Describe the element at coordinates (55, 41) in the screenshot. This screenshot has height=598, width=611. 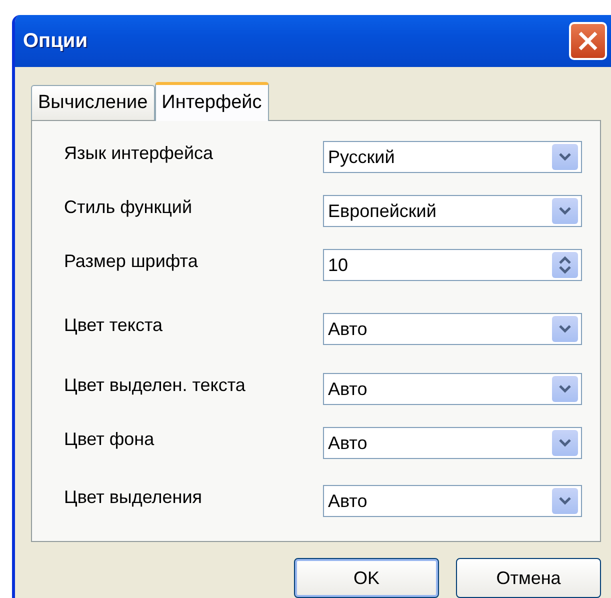
I see `window-title: Опции` at that location.